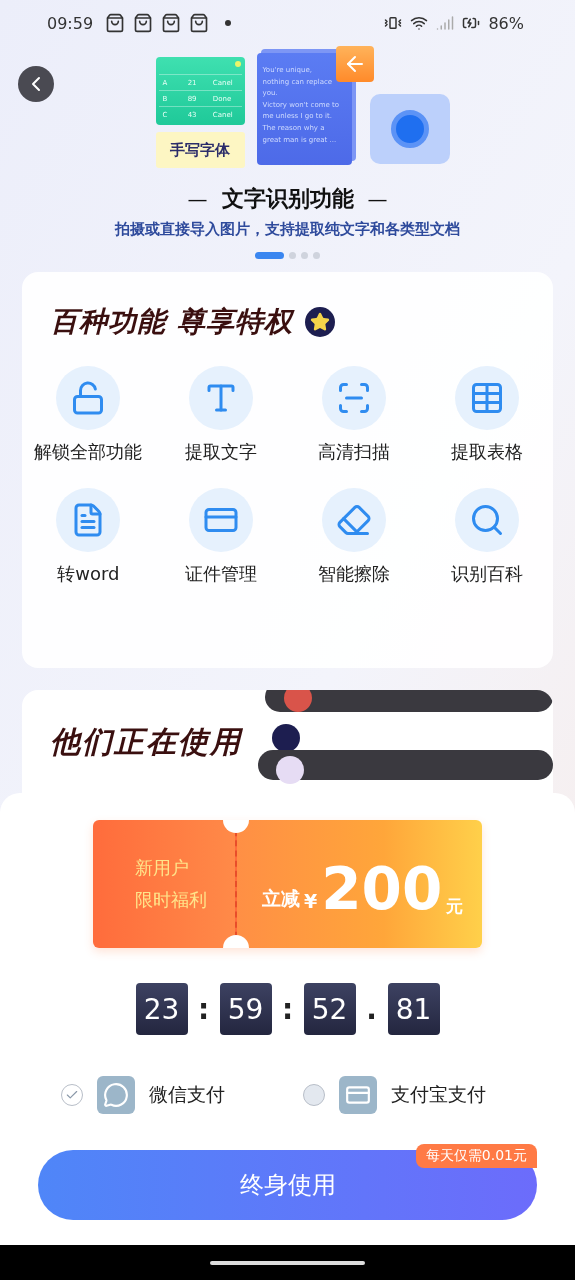 The width and height of the screenshot is (575, 1280). Describe the element at coordinates (486, 574) in the screenshot. I see `feature-label: 识别百科` at that location.